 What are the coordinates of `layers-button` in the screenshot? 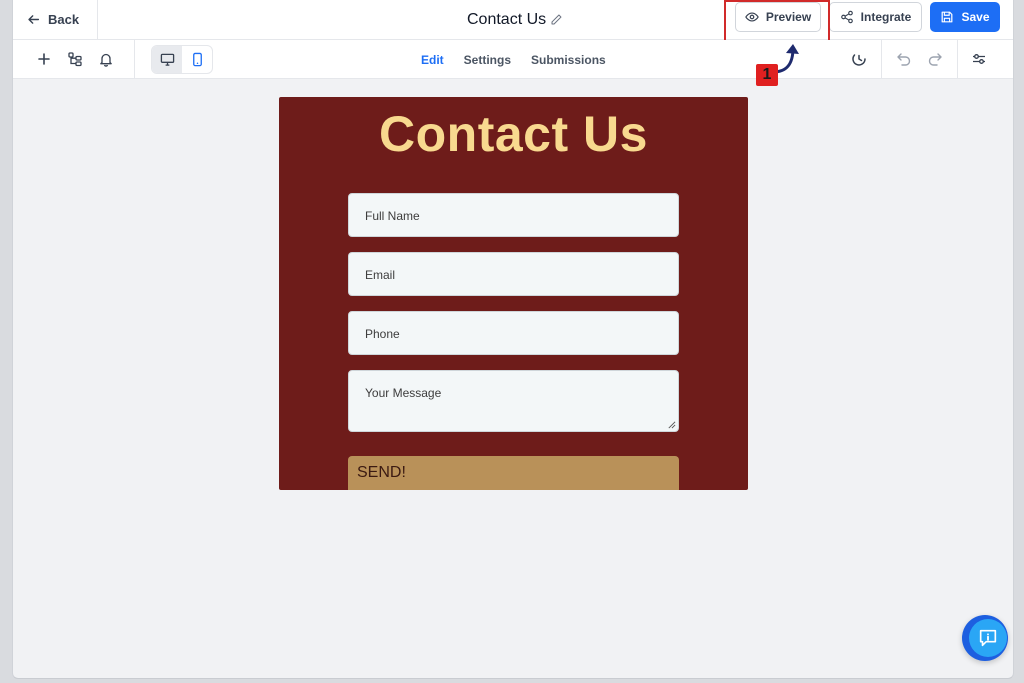 It's located at (75, 59).